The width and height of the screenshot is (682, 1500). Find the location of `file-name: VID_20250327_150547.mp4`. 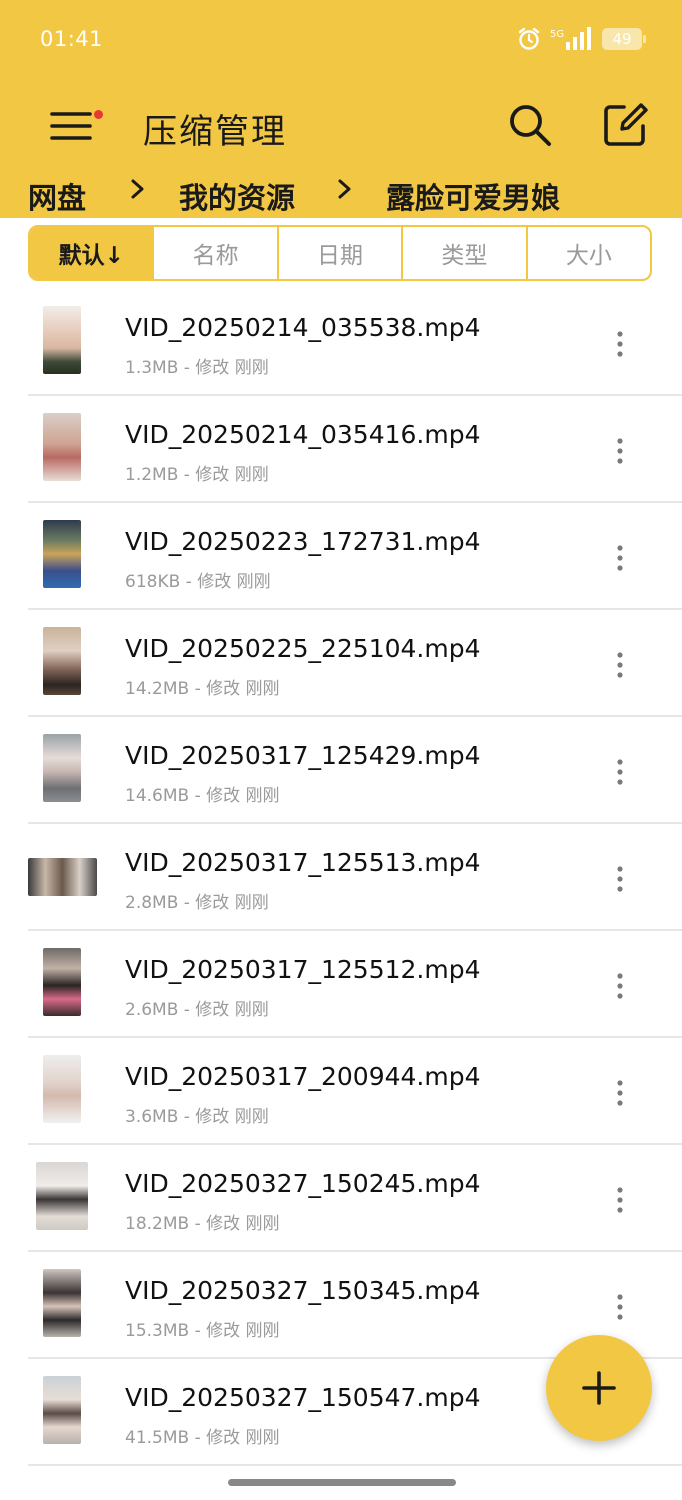

file-name: VID_20250327_150547.mp4 is located at coordinates (303, 1397).